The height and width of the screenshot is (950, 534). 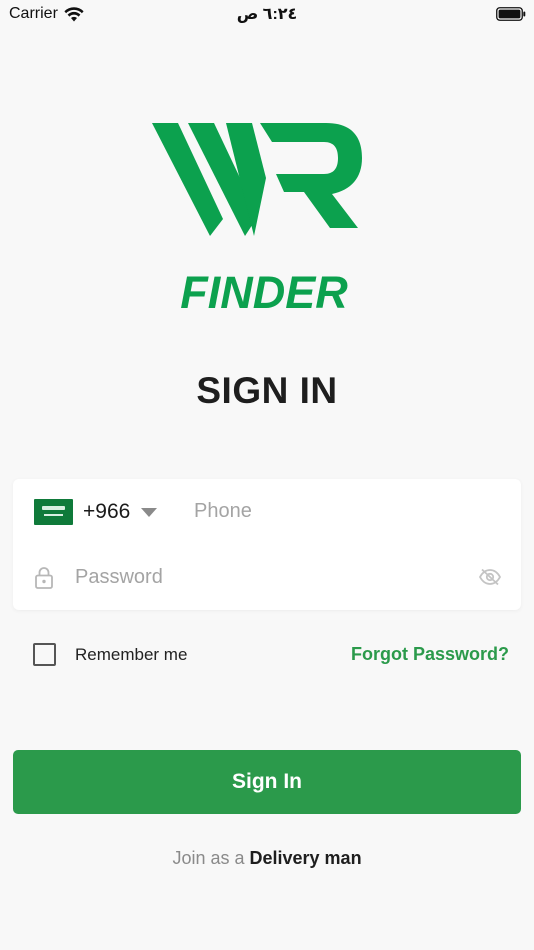 What do you see at coordinates (490, 577) in the screenshot?
I see `eye-off-icon` at bounding box center [490, 577].